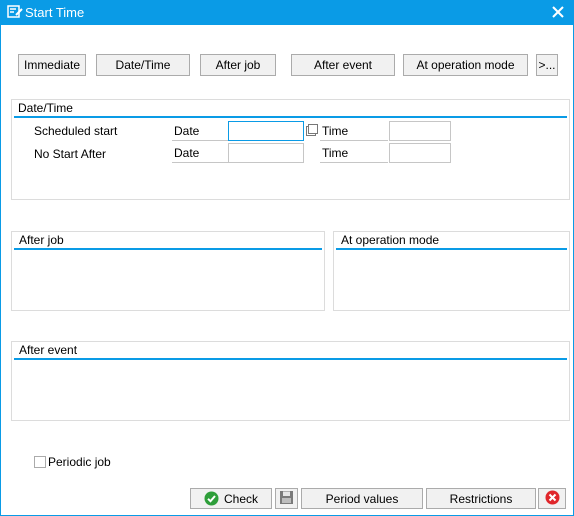  Describe the element at coordinates (41, 240) in the screenshot. I see `after-job-group-title: After job` at that location.